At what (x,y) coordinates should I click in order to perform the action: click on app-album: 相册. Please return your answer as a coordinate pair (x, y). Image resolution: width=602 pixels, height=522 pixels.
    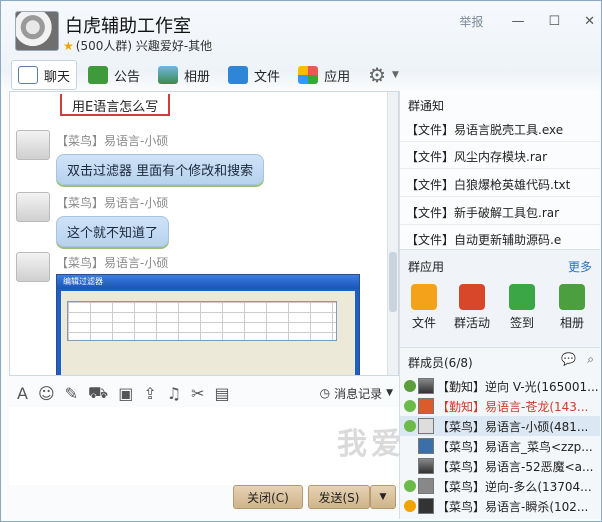
    Looking at the image, I should click on (572, 307).